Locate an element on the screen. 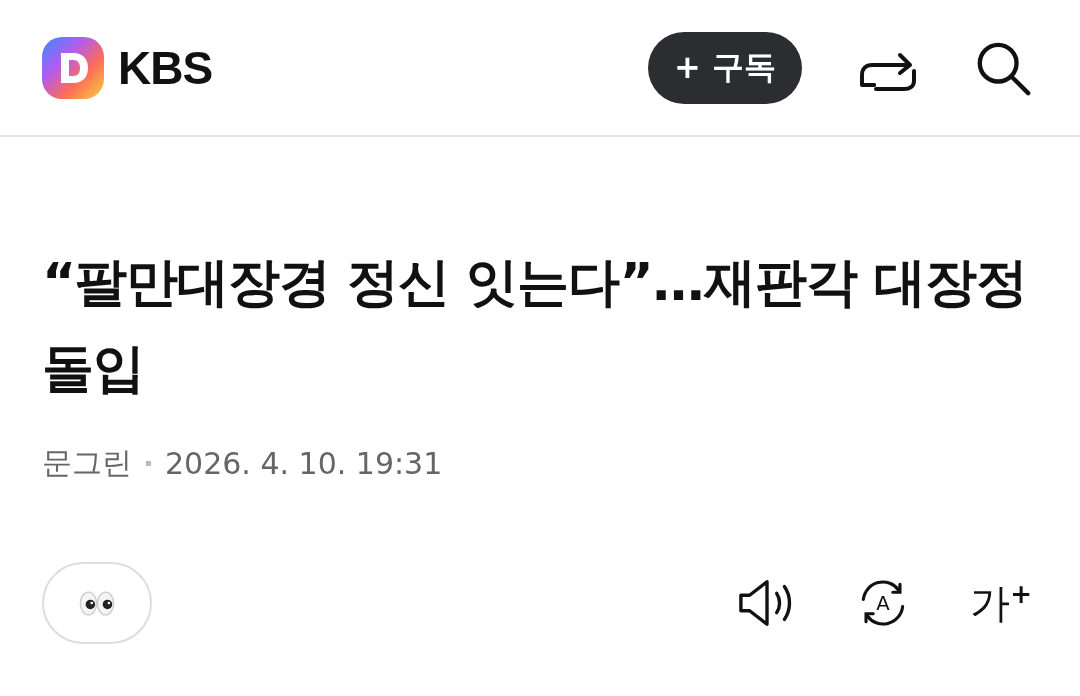  brand-name: KBS is located at coordinates (165, 67).